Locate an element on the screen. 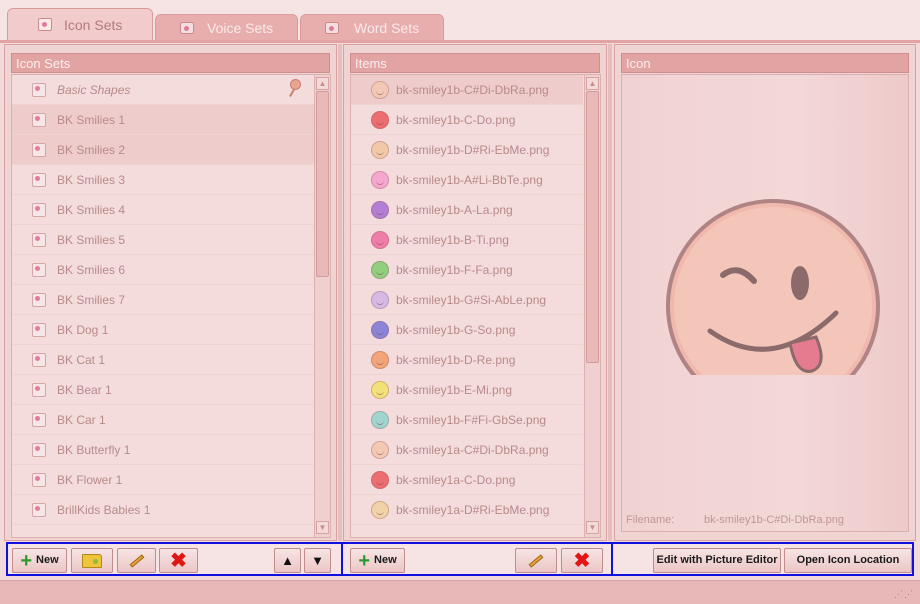  item-filename: bk-smiley1b-D#Ri-EbMe.png is located at coordinates (473, 149).